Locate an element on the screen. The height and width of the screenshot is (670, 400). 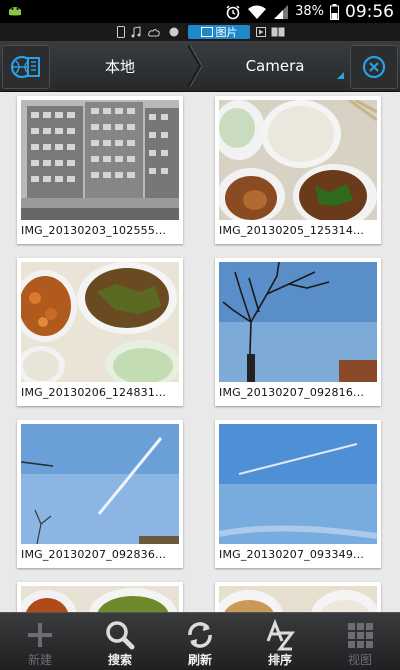
sort-az-icon is located at coordinates (280, 635).